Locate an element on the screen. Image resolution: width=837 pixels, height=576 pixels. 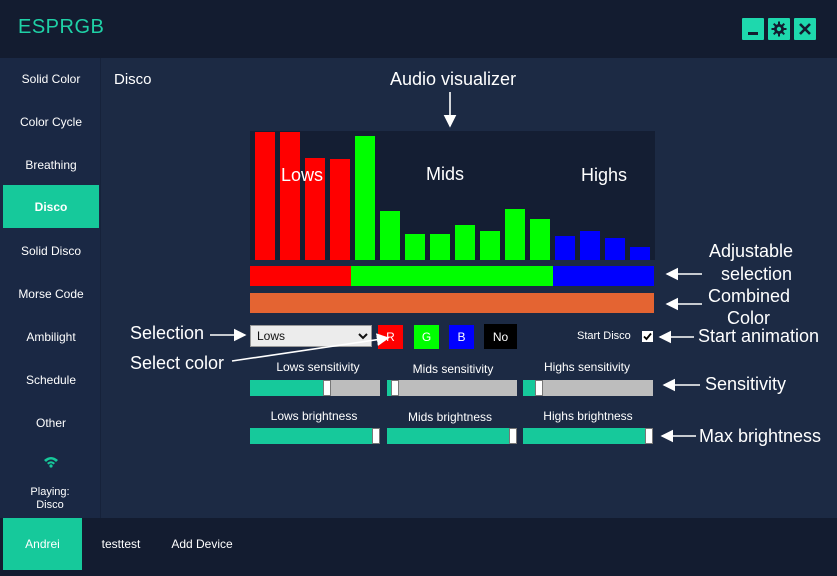
arrow-select-color is located at coordinates (310, 347).